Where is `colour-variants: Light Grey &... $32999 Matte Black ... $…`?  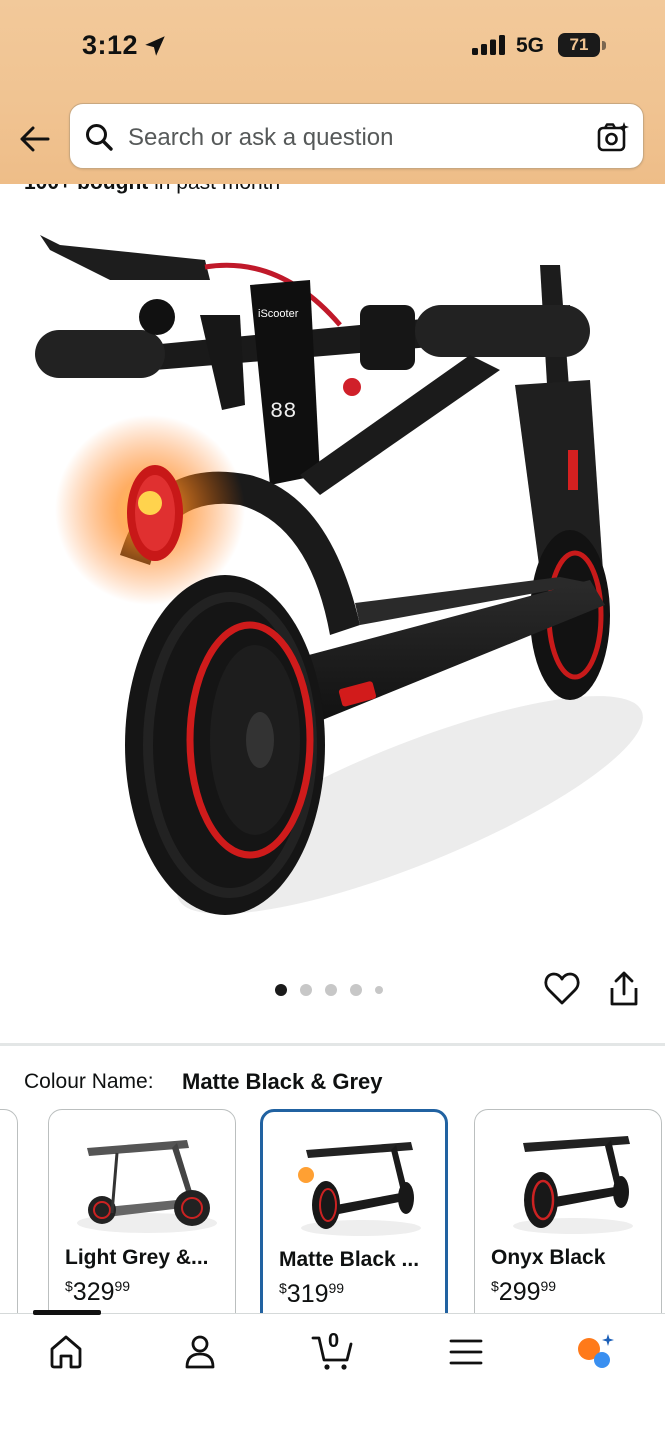 colour-variants: Light Grey &... $32999 Matte Black ... $… is located at coordinates (332, 1213).